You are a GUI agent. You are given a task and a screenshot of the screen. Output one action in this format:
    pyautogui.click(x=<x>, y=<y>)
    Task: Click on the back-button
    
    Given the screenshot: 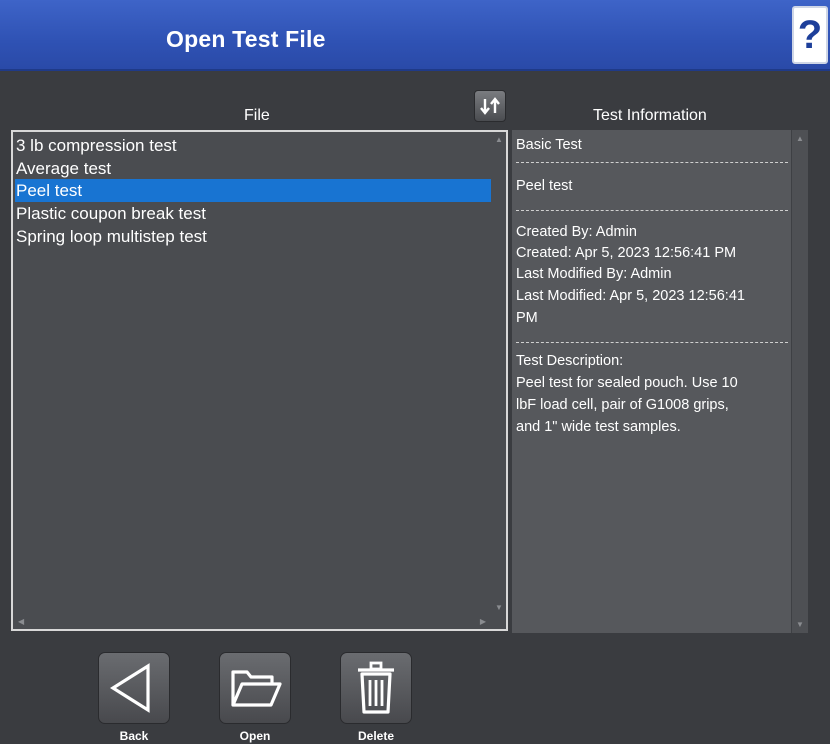 What is the action you would take?
    pyautogui.click(x=134, y=688)
    